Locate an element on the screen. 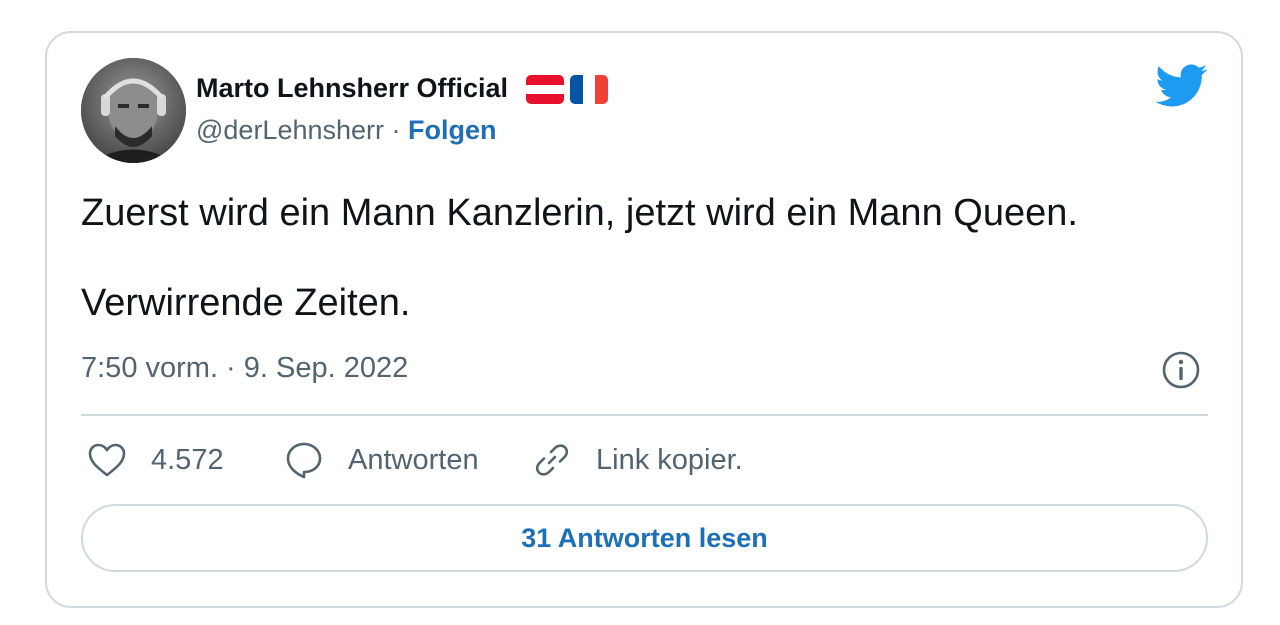  speech-bubble-icon is located at coordinates (304, 460).